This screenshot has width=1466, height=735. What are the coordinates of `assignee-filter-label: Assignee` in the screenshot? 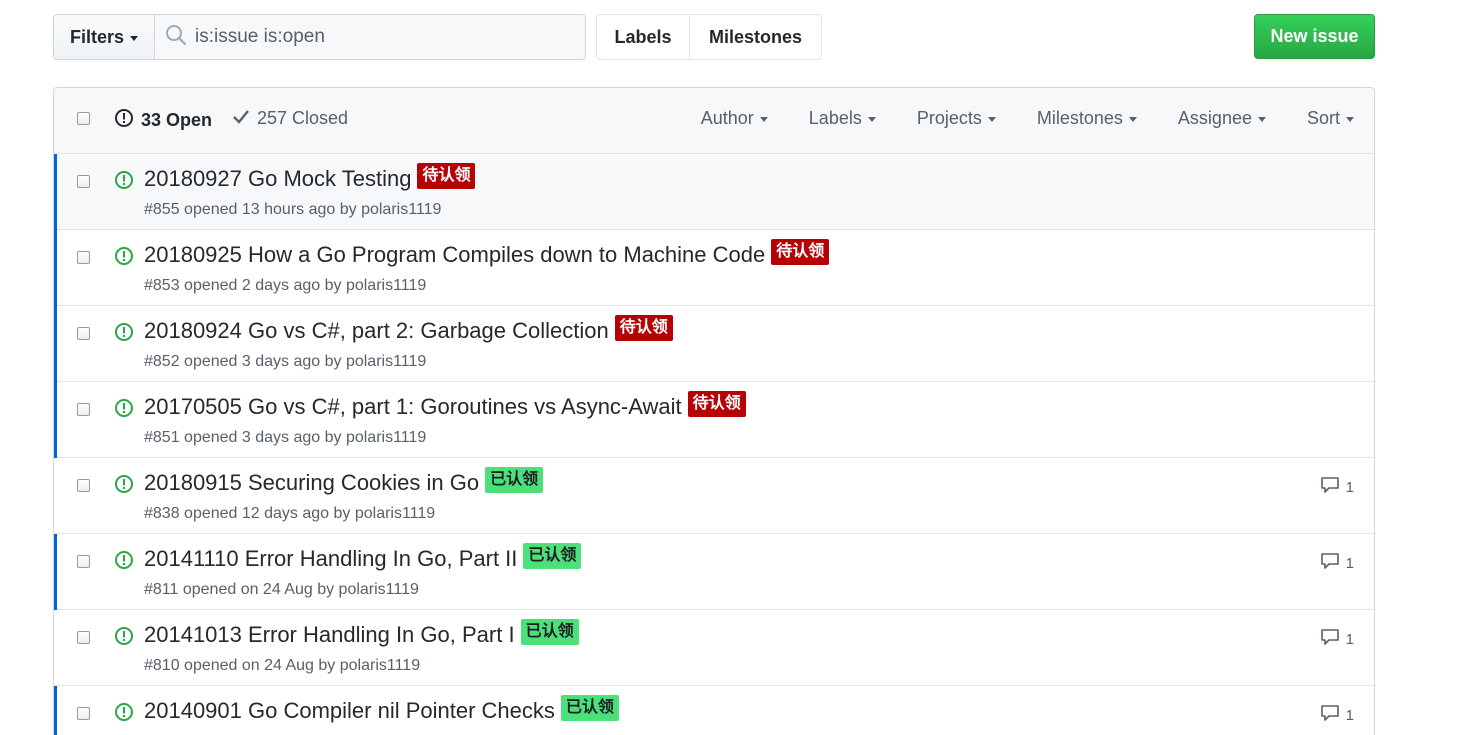 It's located at (1214, 118).